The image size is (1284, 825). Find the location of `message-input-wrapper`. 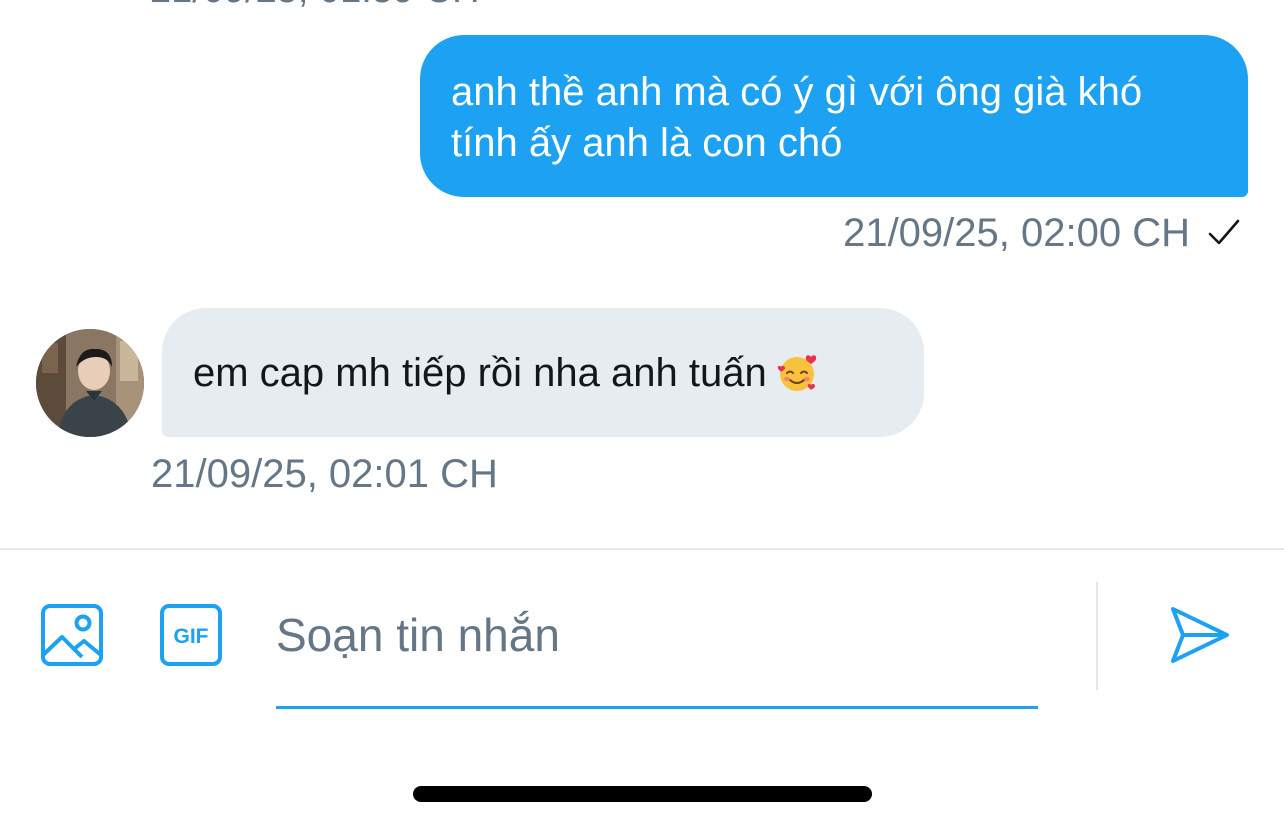

message-input-wrapper is located at coordinates (657, 647).